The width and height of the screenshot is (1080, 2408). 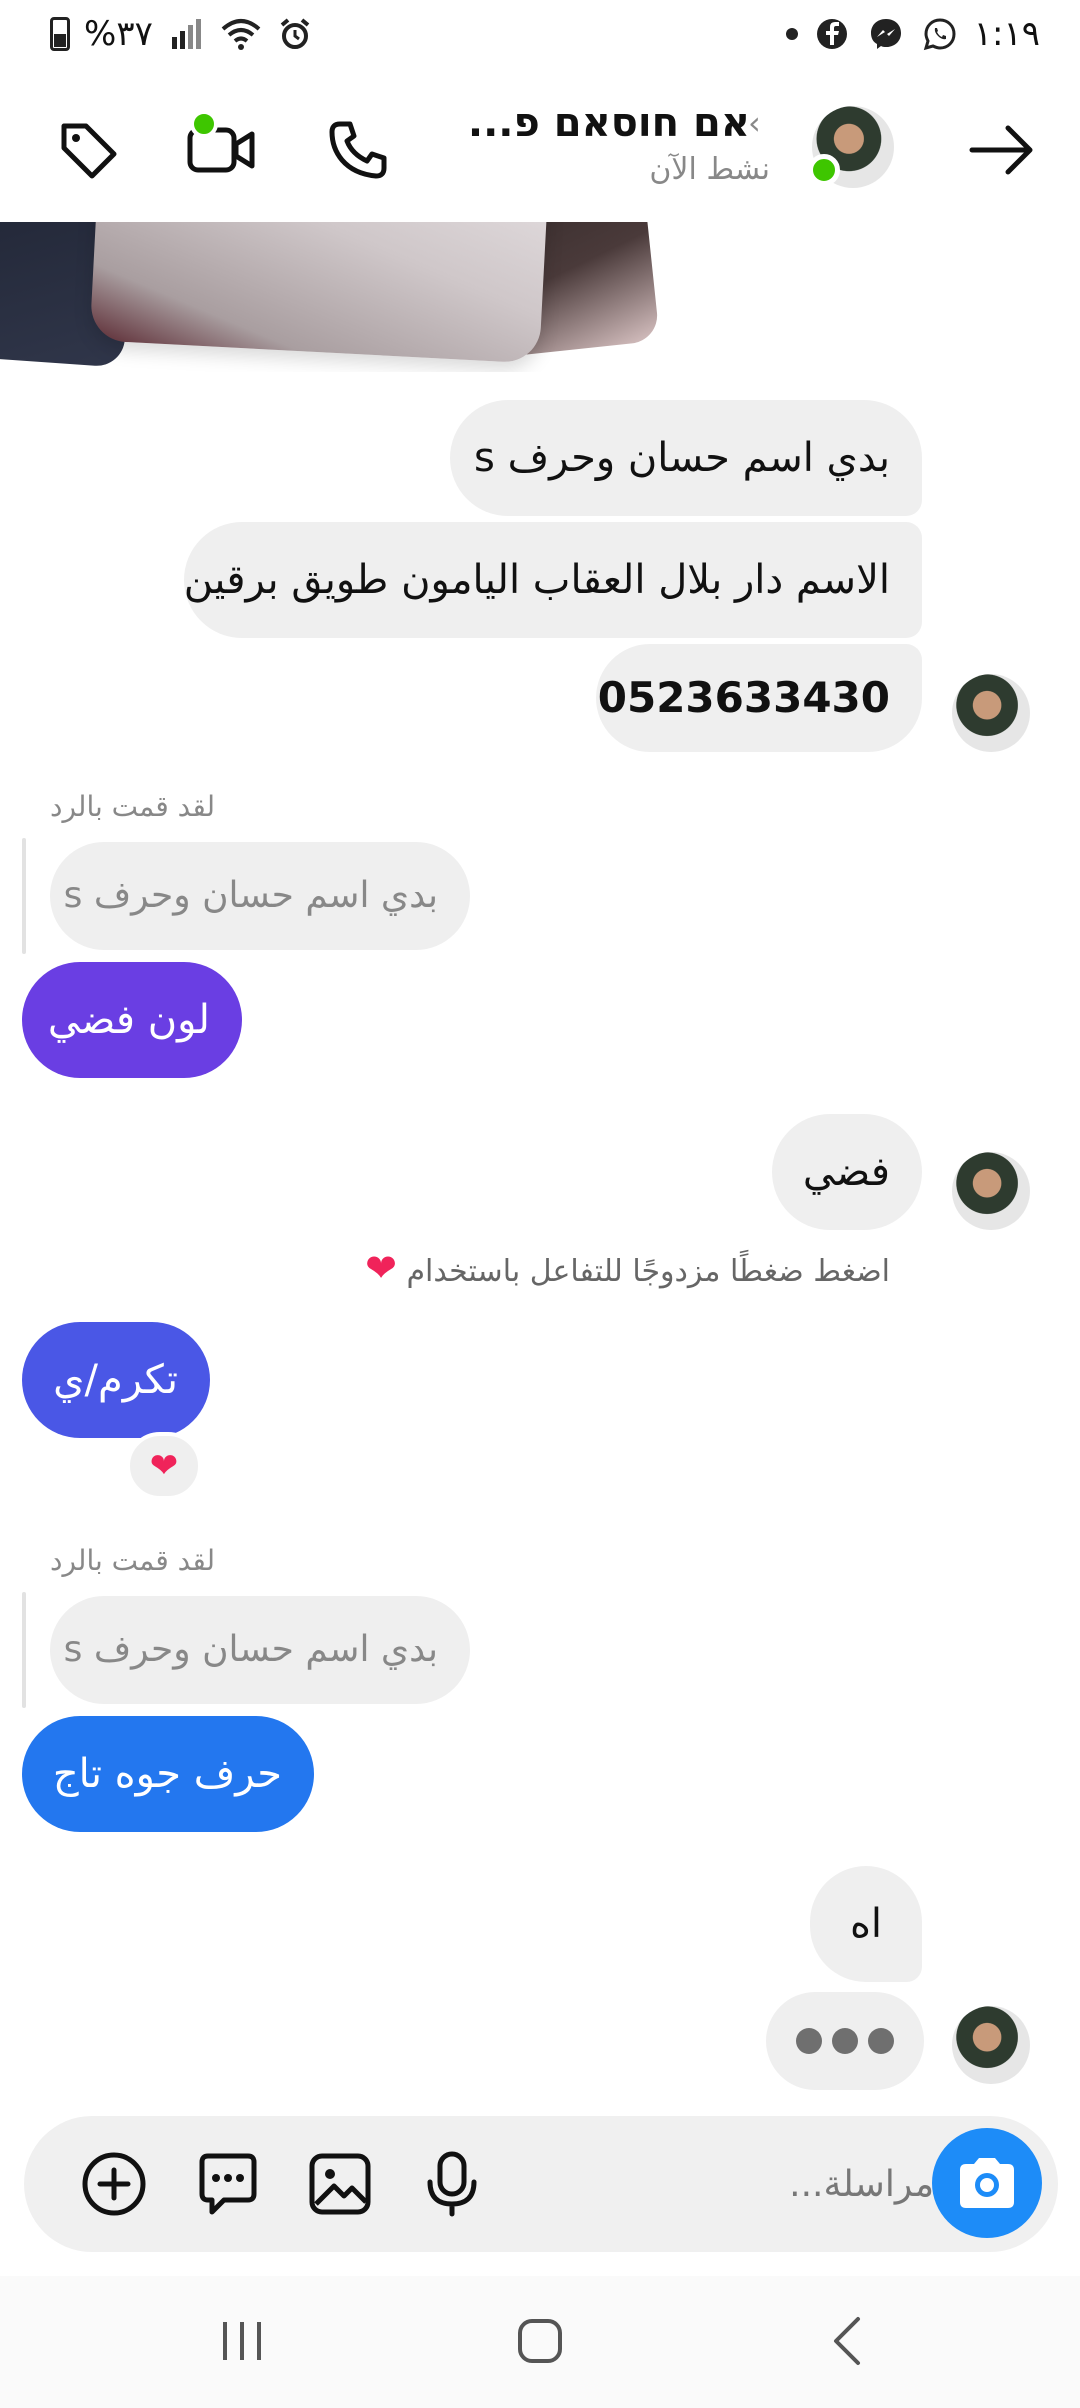 What do you see at coordinates (754, 123) in the screenshot?
I see `chevron-left-icon: ‹` at bounding box center [754, 123].